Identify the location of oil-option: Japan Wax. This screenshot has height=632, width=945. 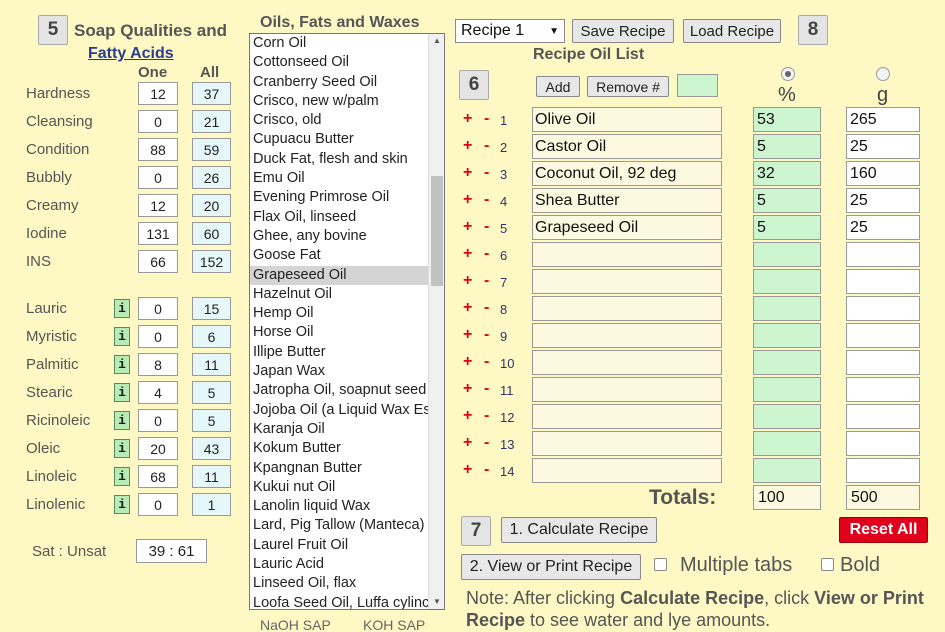
(340, 371).